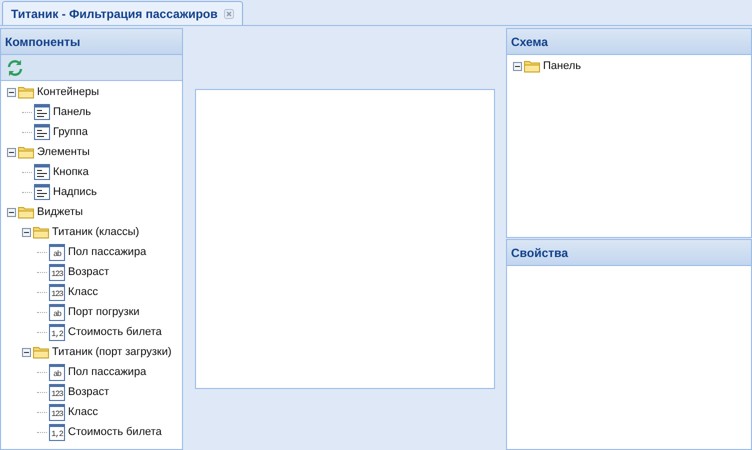 The width and height of the screenshot is (752, 450). I want to click on tree-item: Виджеты, so click(59, 212).